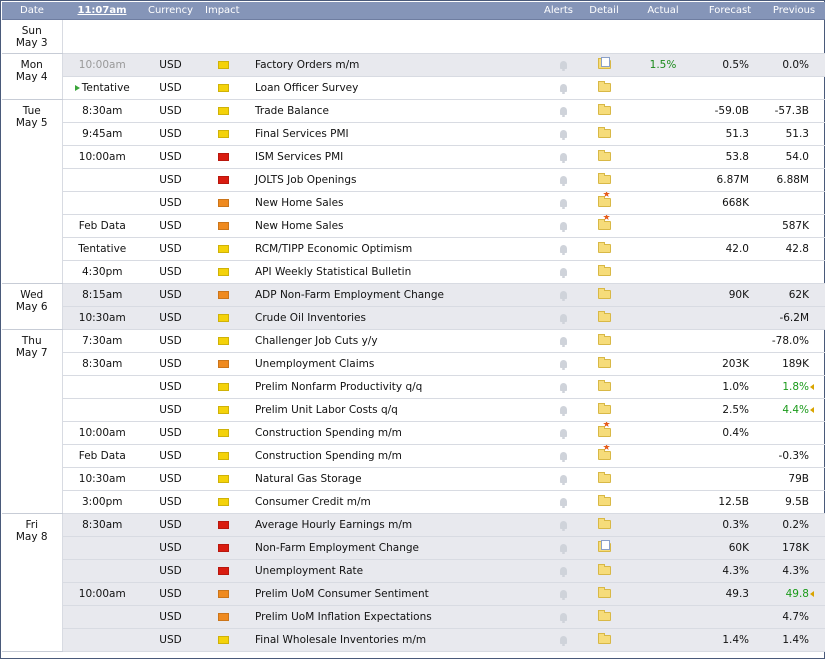  What do you see at coordinates (383, 134) in the screenshot?
I see `event-title: Final Services PMI` at bounding box center [383, 134].